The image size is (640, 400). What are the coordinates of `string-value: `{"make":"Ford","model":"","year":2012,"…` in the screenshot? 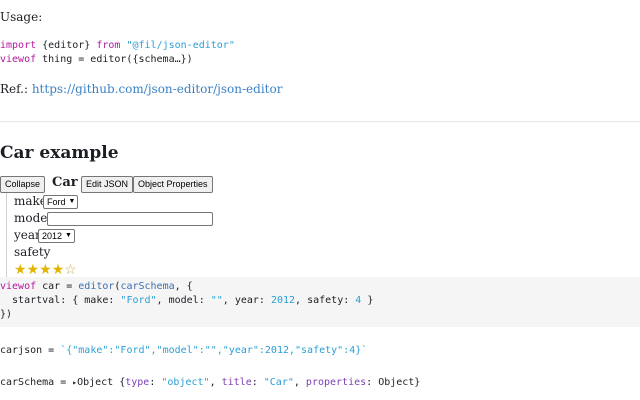 It's located at (214, 350).